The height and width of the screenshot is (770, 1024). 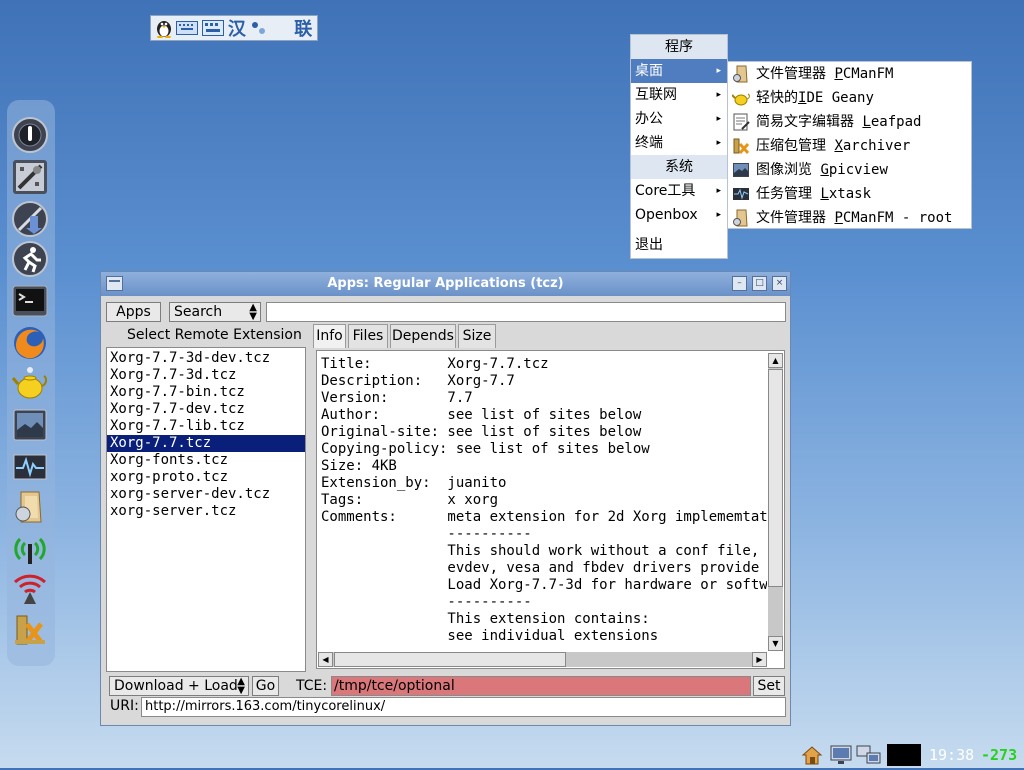 What do you see at coordinates (30, 301) in the screenshot?
I see `terminal-icon` at bounding box center [30, 301].